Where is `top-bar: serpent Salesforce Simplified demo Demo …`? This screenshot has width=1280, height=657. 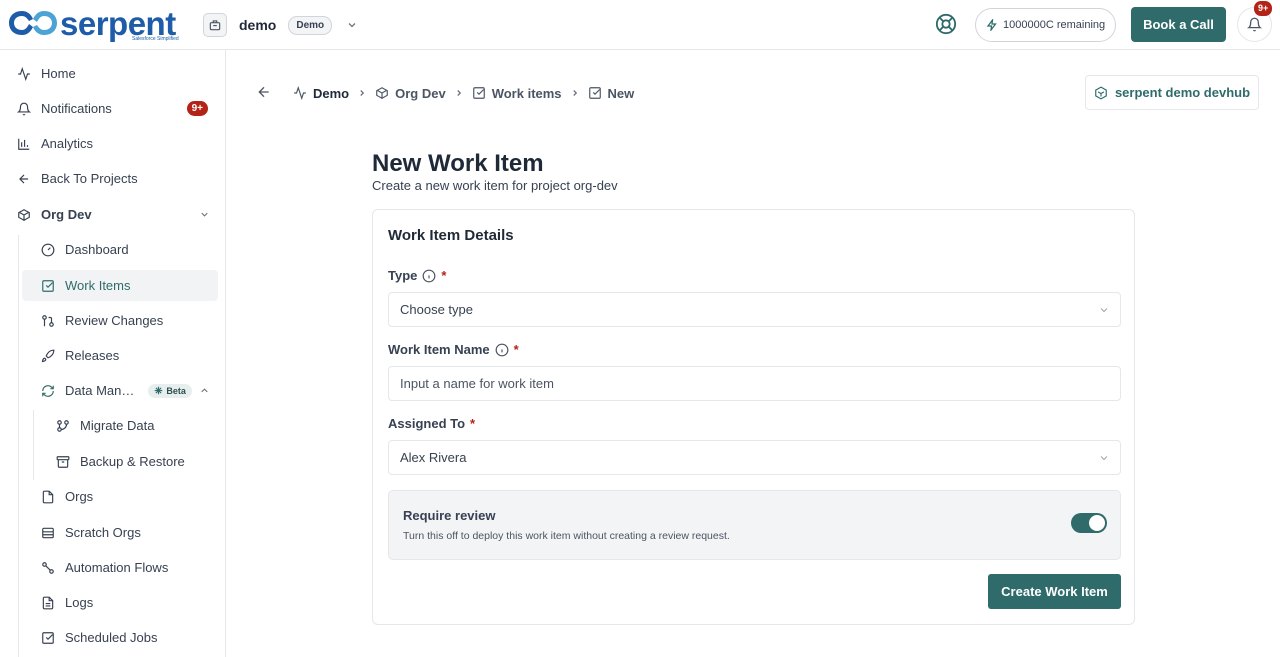 top-bar: serpent Salesforce Simplified demo Demo … is located at coordinates (640, 25).